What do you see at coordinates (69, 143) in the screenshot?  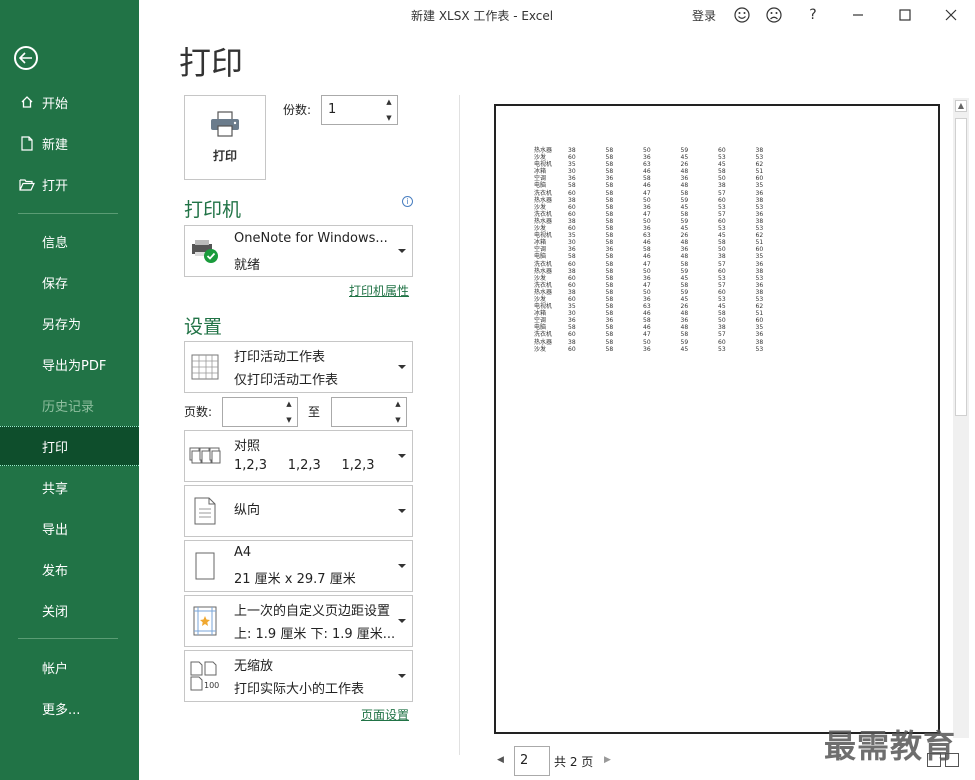 I see `nav-new: 新建` at bounding box center [69, 143].